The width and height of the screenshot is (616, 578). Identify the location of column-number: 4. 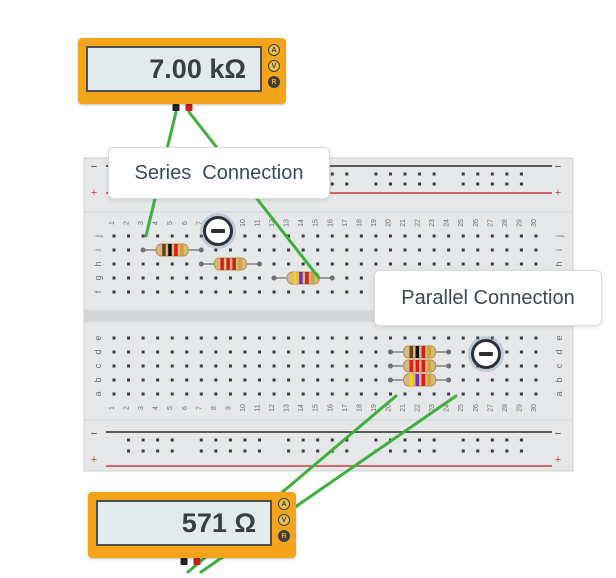
(156, 408).